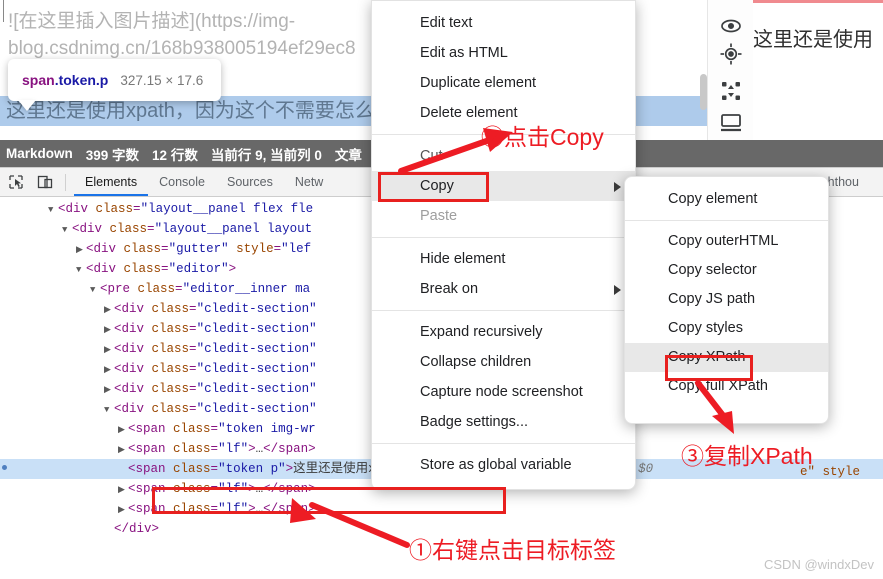 The image size is (883, 579). I want to click on submenu-item-copy-xpath: Copy XPath, so click(726, 357).